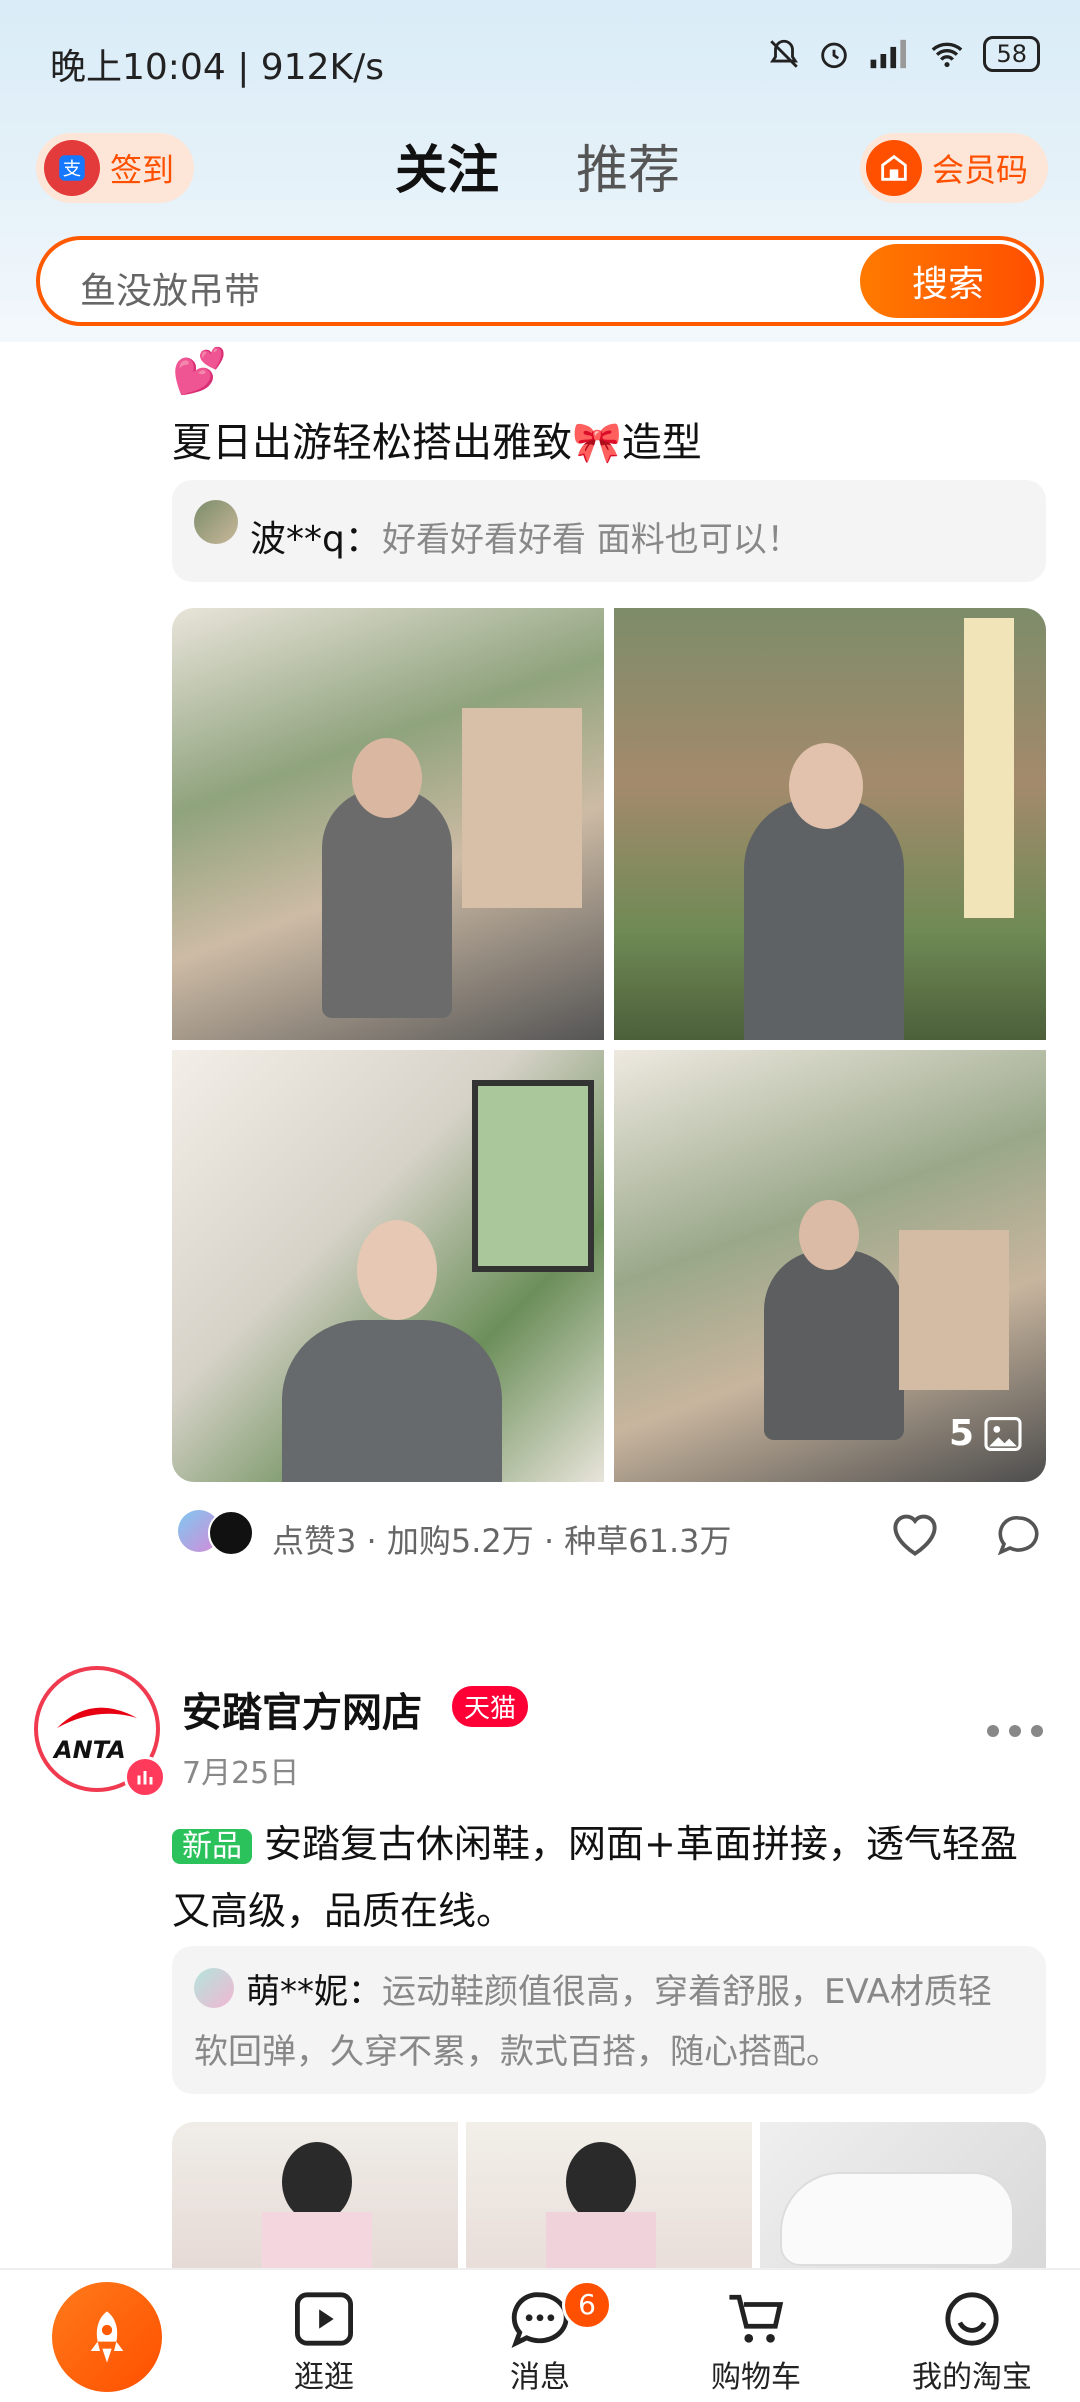 The image size is (1080, 2402). Describe the element at coordinates (784, 53) in the screenshot. I see `mute-bell-icon` at that location.